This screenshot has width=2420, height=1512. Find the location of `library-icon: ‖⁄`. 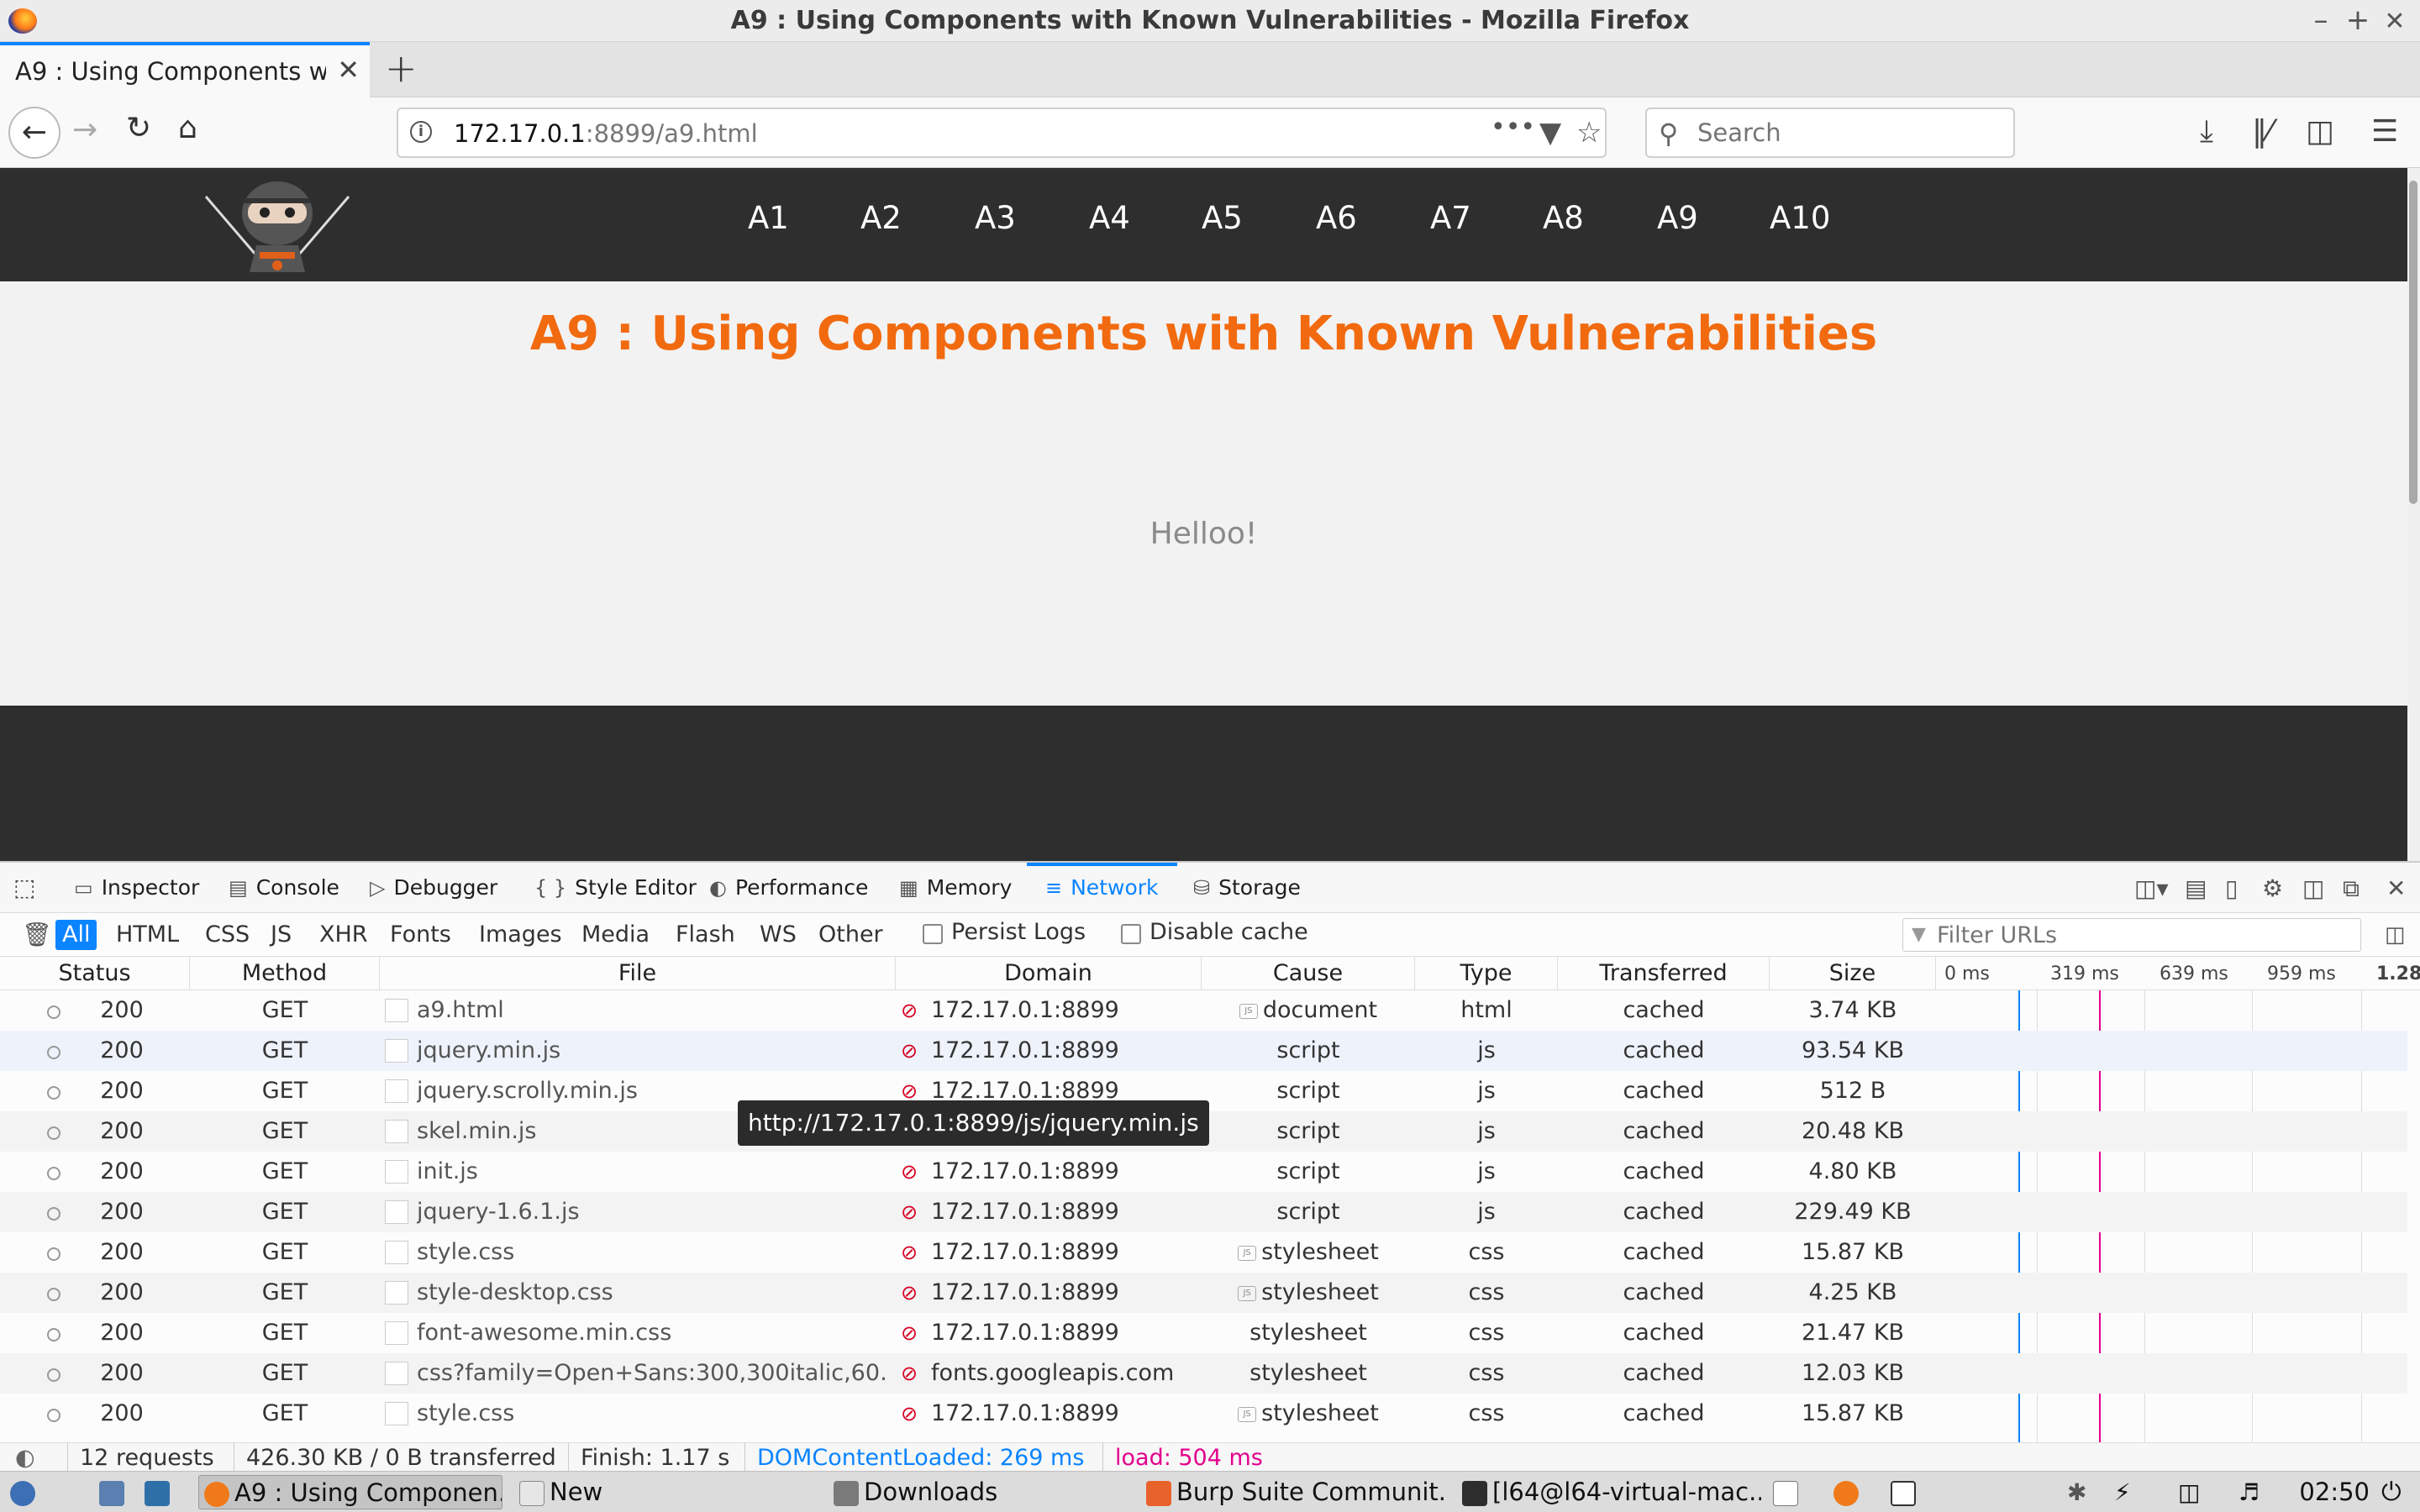

library-icon: ‖⁄ is located at coordinates (2262, 131).